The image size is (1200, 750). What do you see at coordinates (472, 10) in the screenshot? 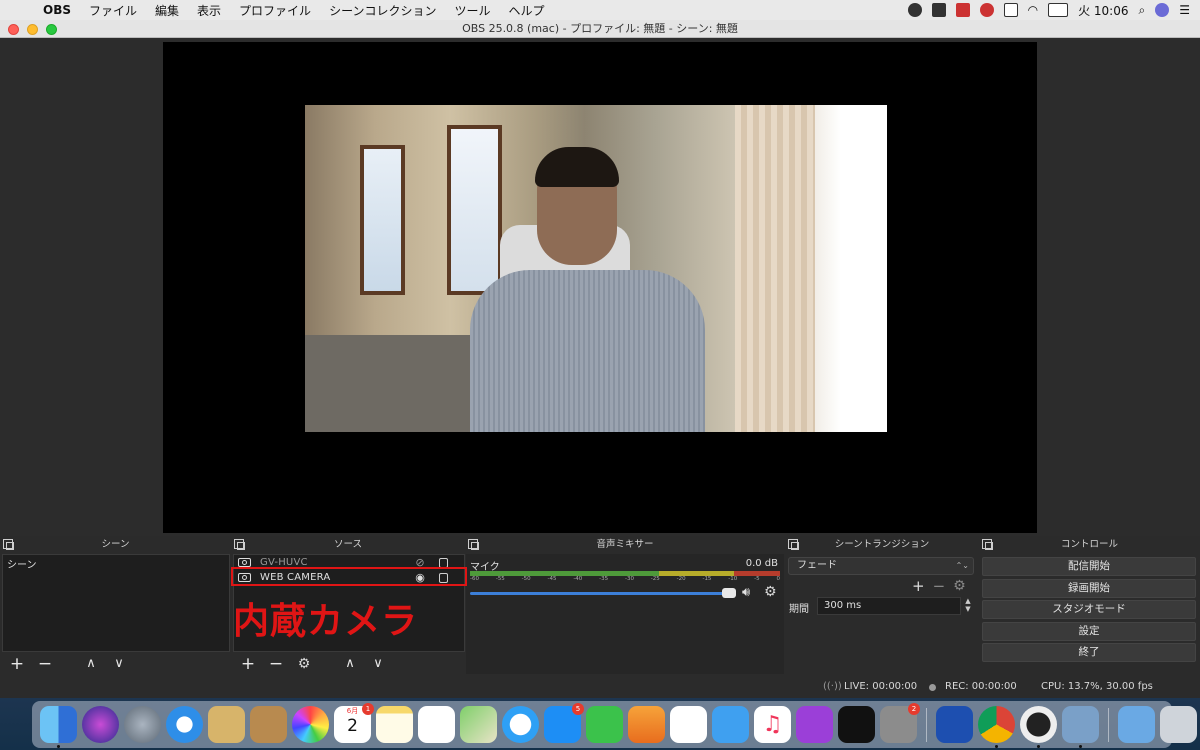
I see `menu-tools: ツール` at bounding box center [472, 10].